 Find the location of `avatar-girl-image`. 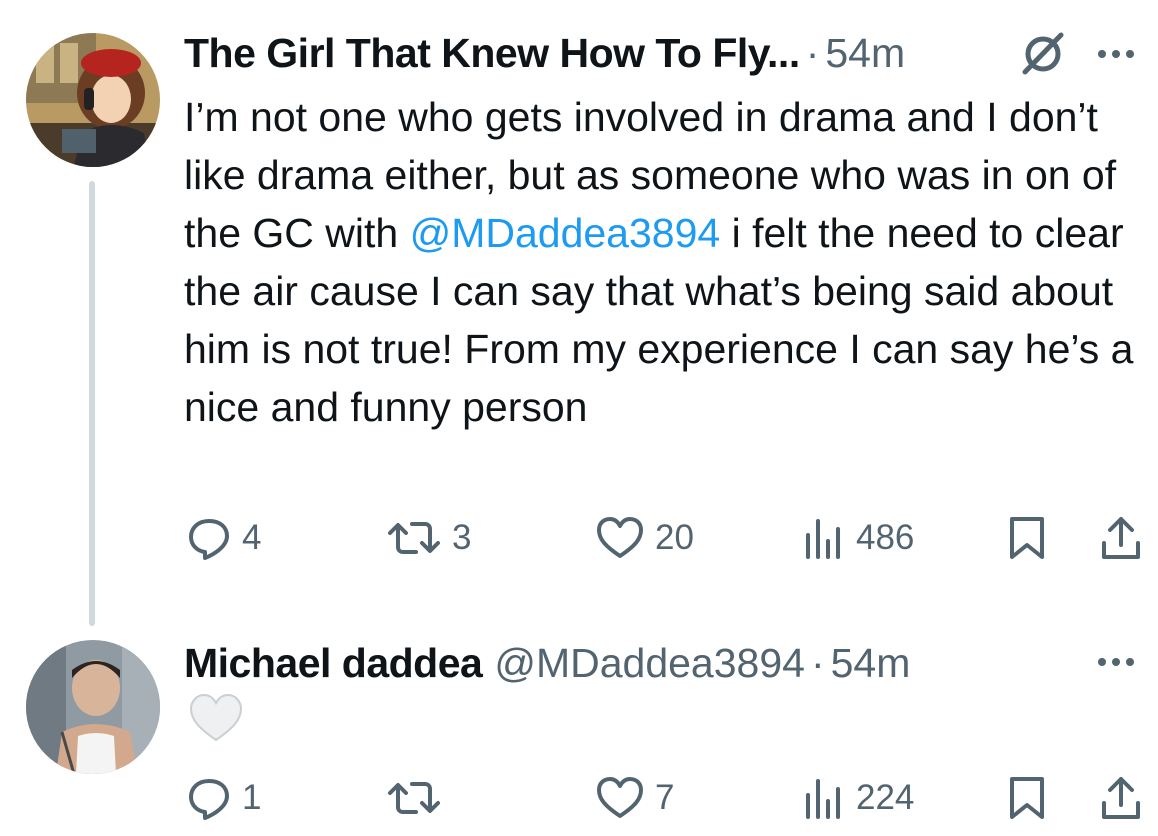

avatar-girl-image is located at coordinates (93, 100).